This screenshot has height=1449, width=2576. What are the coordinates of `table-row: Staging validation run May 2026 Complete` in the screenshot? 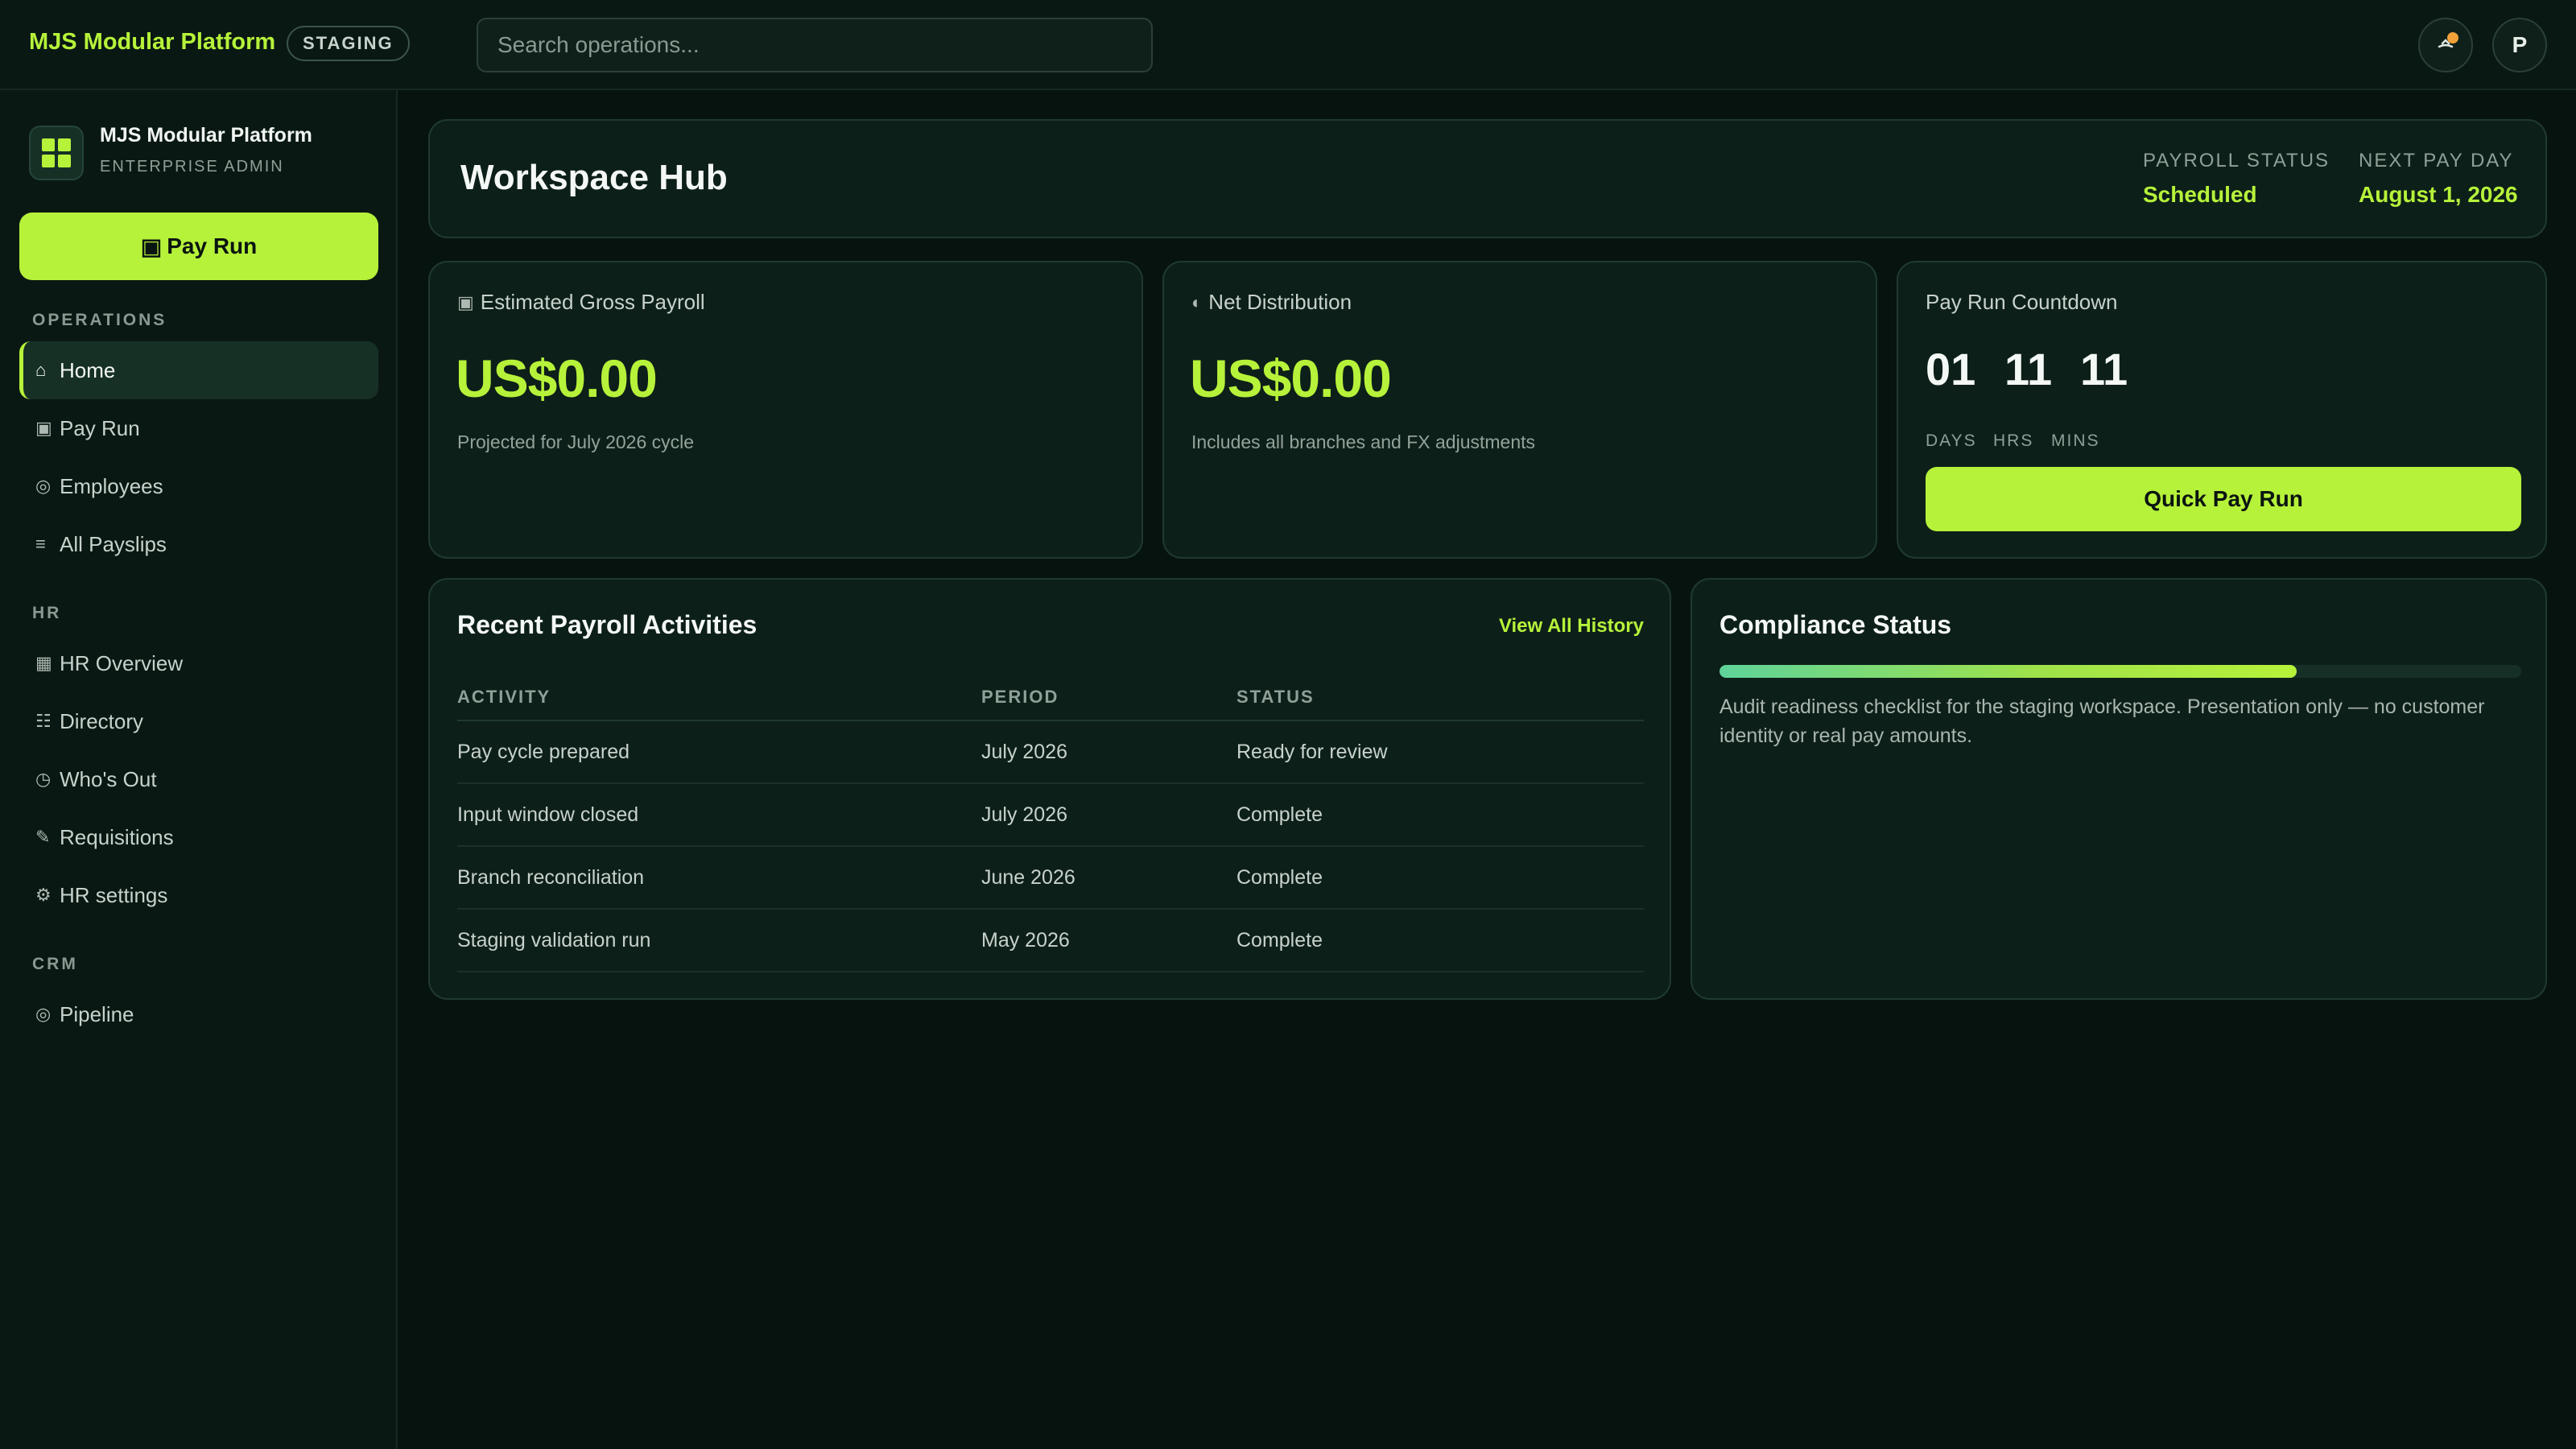 It's located at (1050, 941).